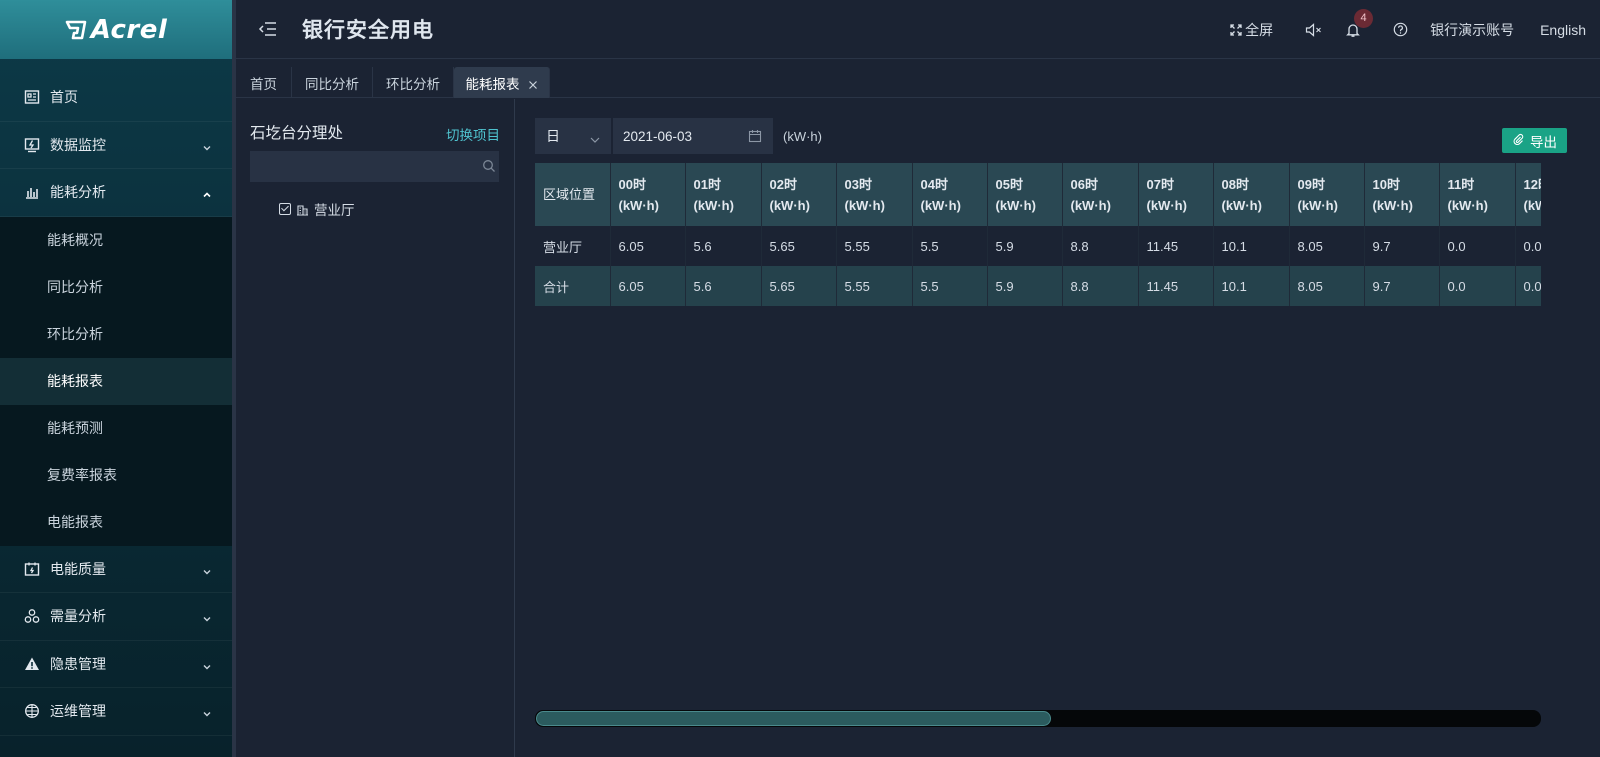 The image size is (1600, 757). I want to click on sidebar-subitem-multi-rate-report: 复费率报表, so click(116, 475).